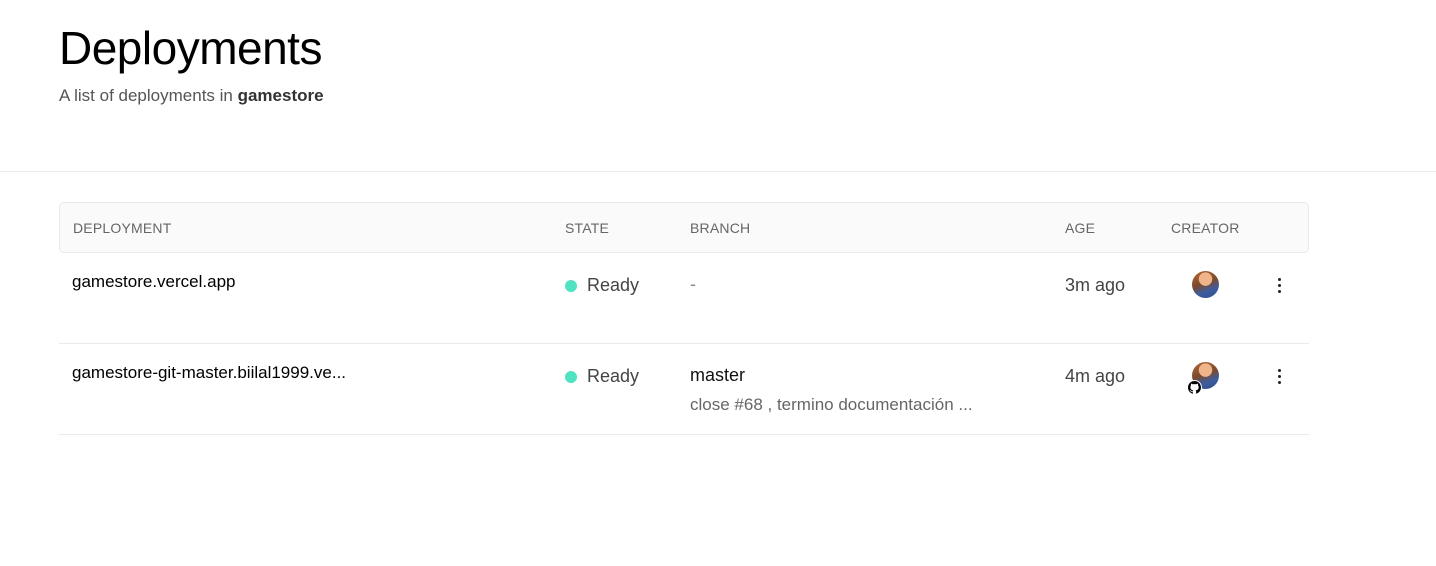  What do you see at coordinates (148, 95) in the screenshot?
I see `subtitle-prefix: A list of deployments in` at bounding box center [148, 95].